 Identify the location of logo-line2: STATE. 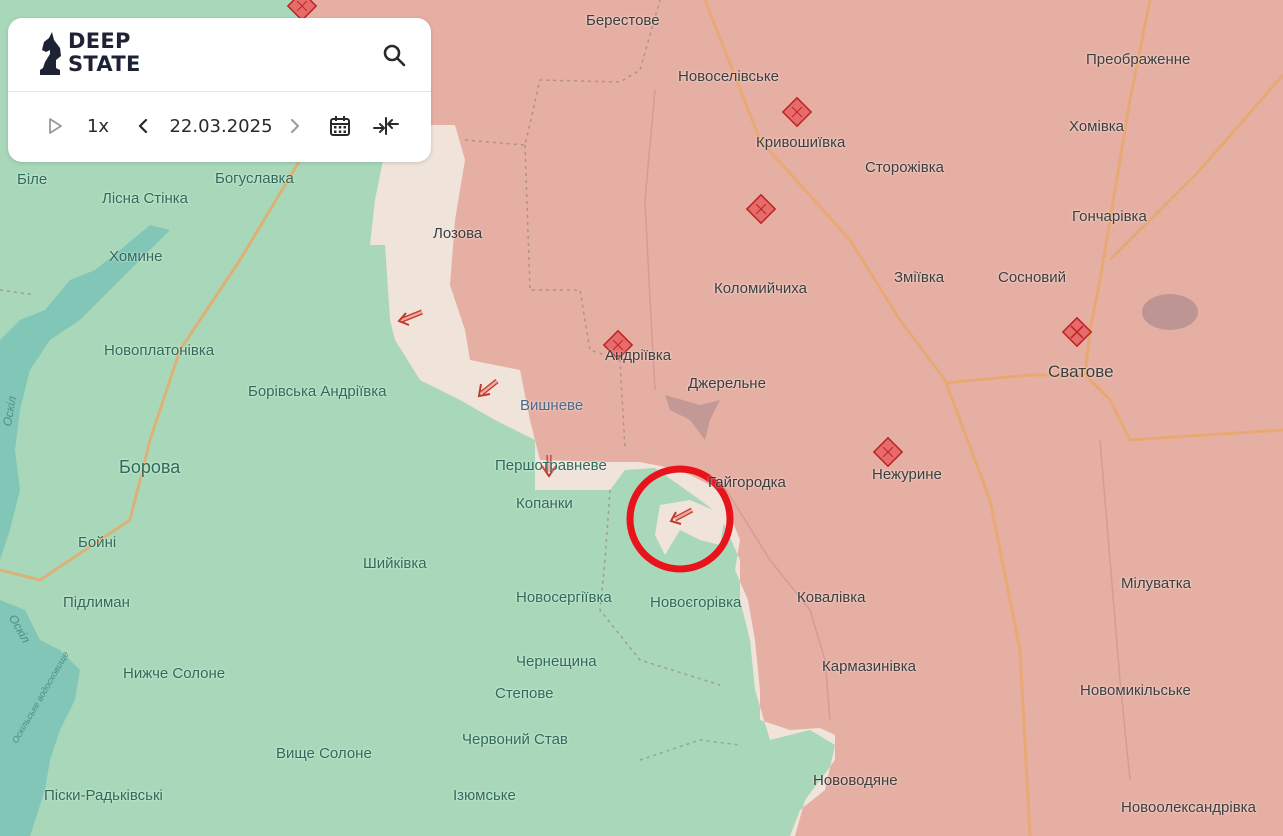
(104, 64).